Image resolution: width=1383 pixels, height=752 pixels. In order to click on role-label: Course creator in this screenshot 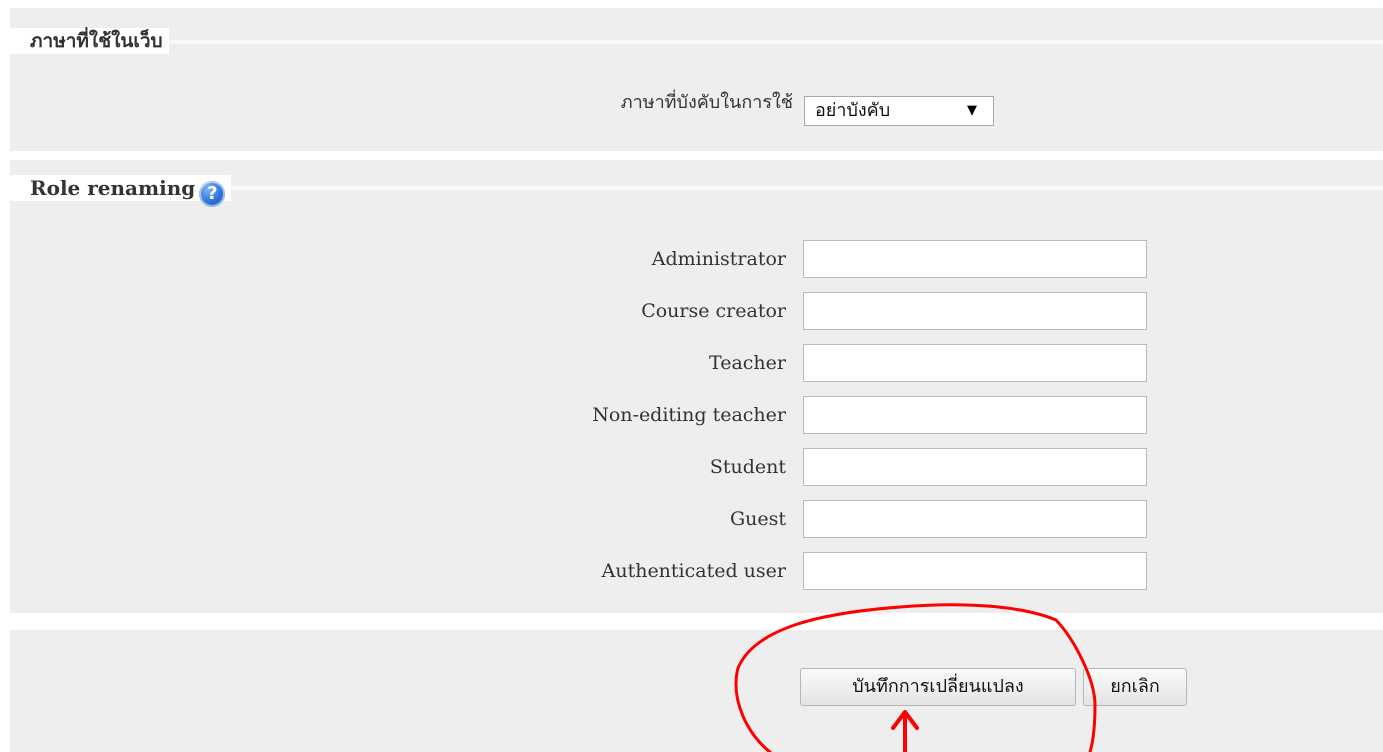, I will do `click(713, 311)`.